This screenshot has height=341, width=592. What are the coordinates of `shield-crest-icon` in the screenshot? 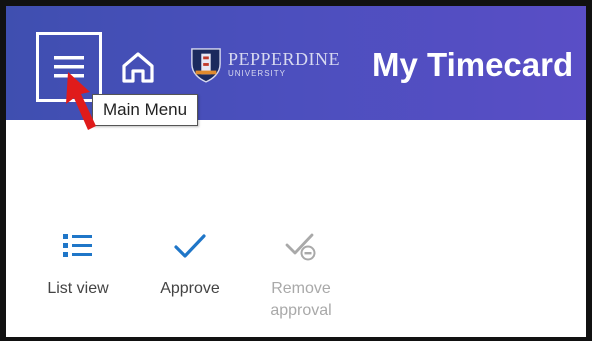 It's located at (206, 65).